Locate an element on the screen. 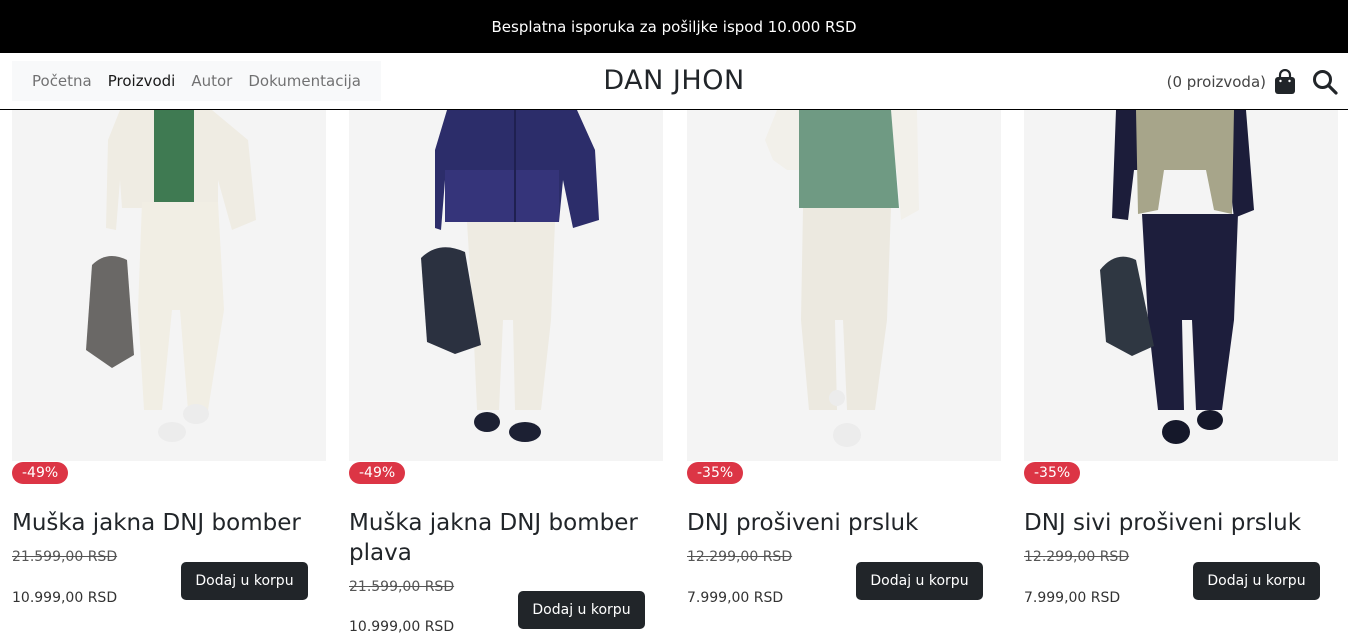 The height and width of the screenshot is (635, 1348). nav-links: Početna Proizvodi Autor Dokumentacija is located at coordinates (196, 81).